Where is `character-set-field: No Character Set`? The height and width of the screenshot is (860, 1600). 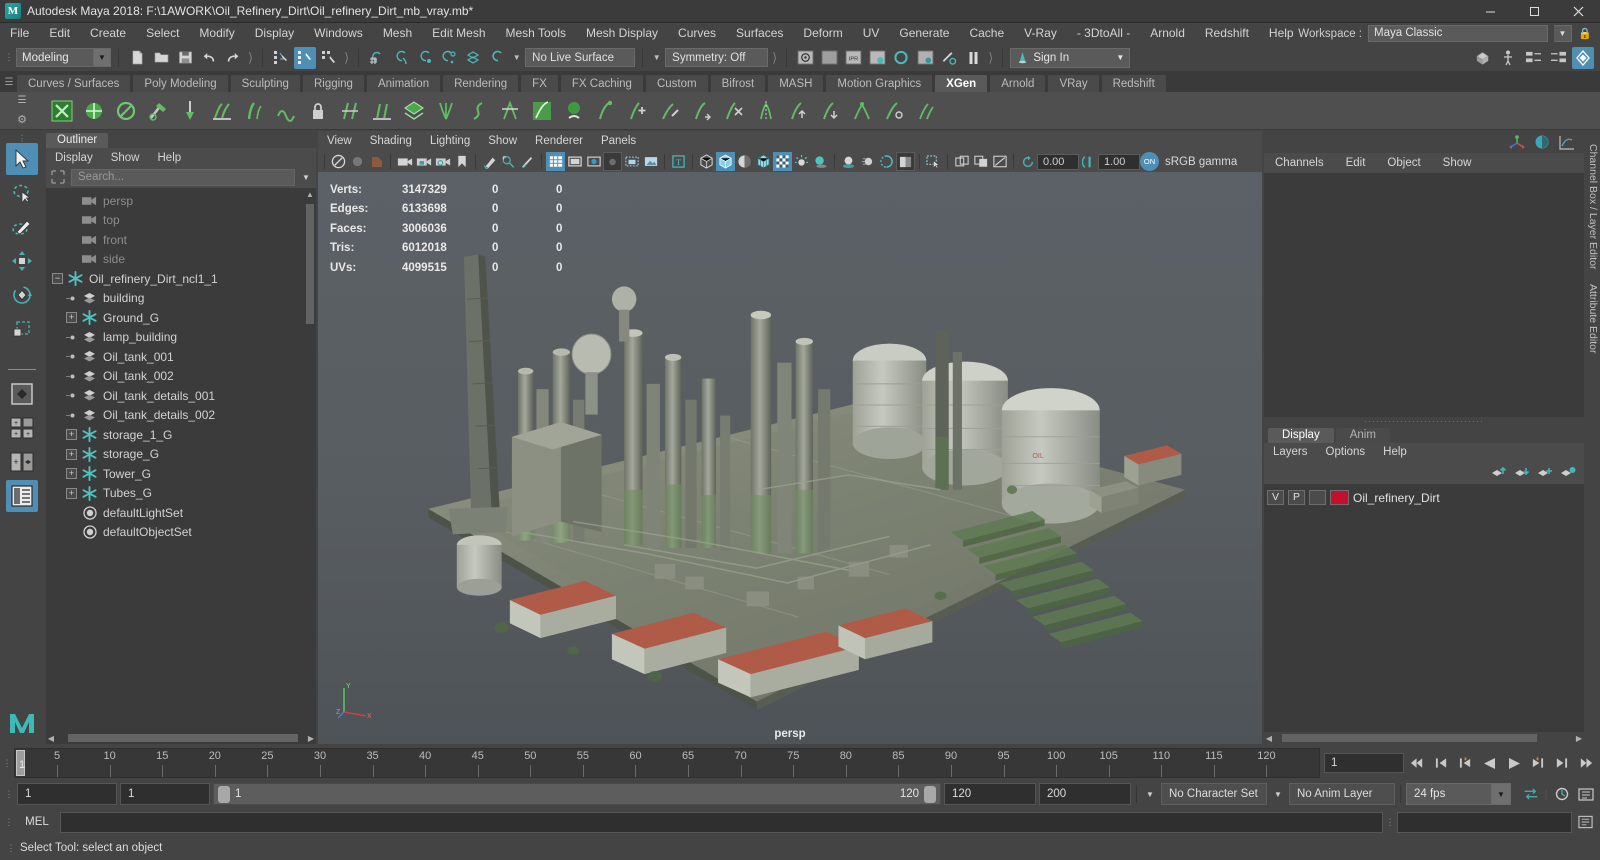 character-set-field: No Character Set is located at coordinates (1214, 794).